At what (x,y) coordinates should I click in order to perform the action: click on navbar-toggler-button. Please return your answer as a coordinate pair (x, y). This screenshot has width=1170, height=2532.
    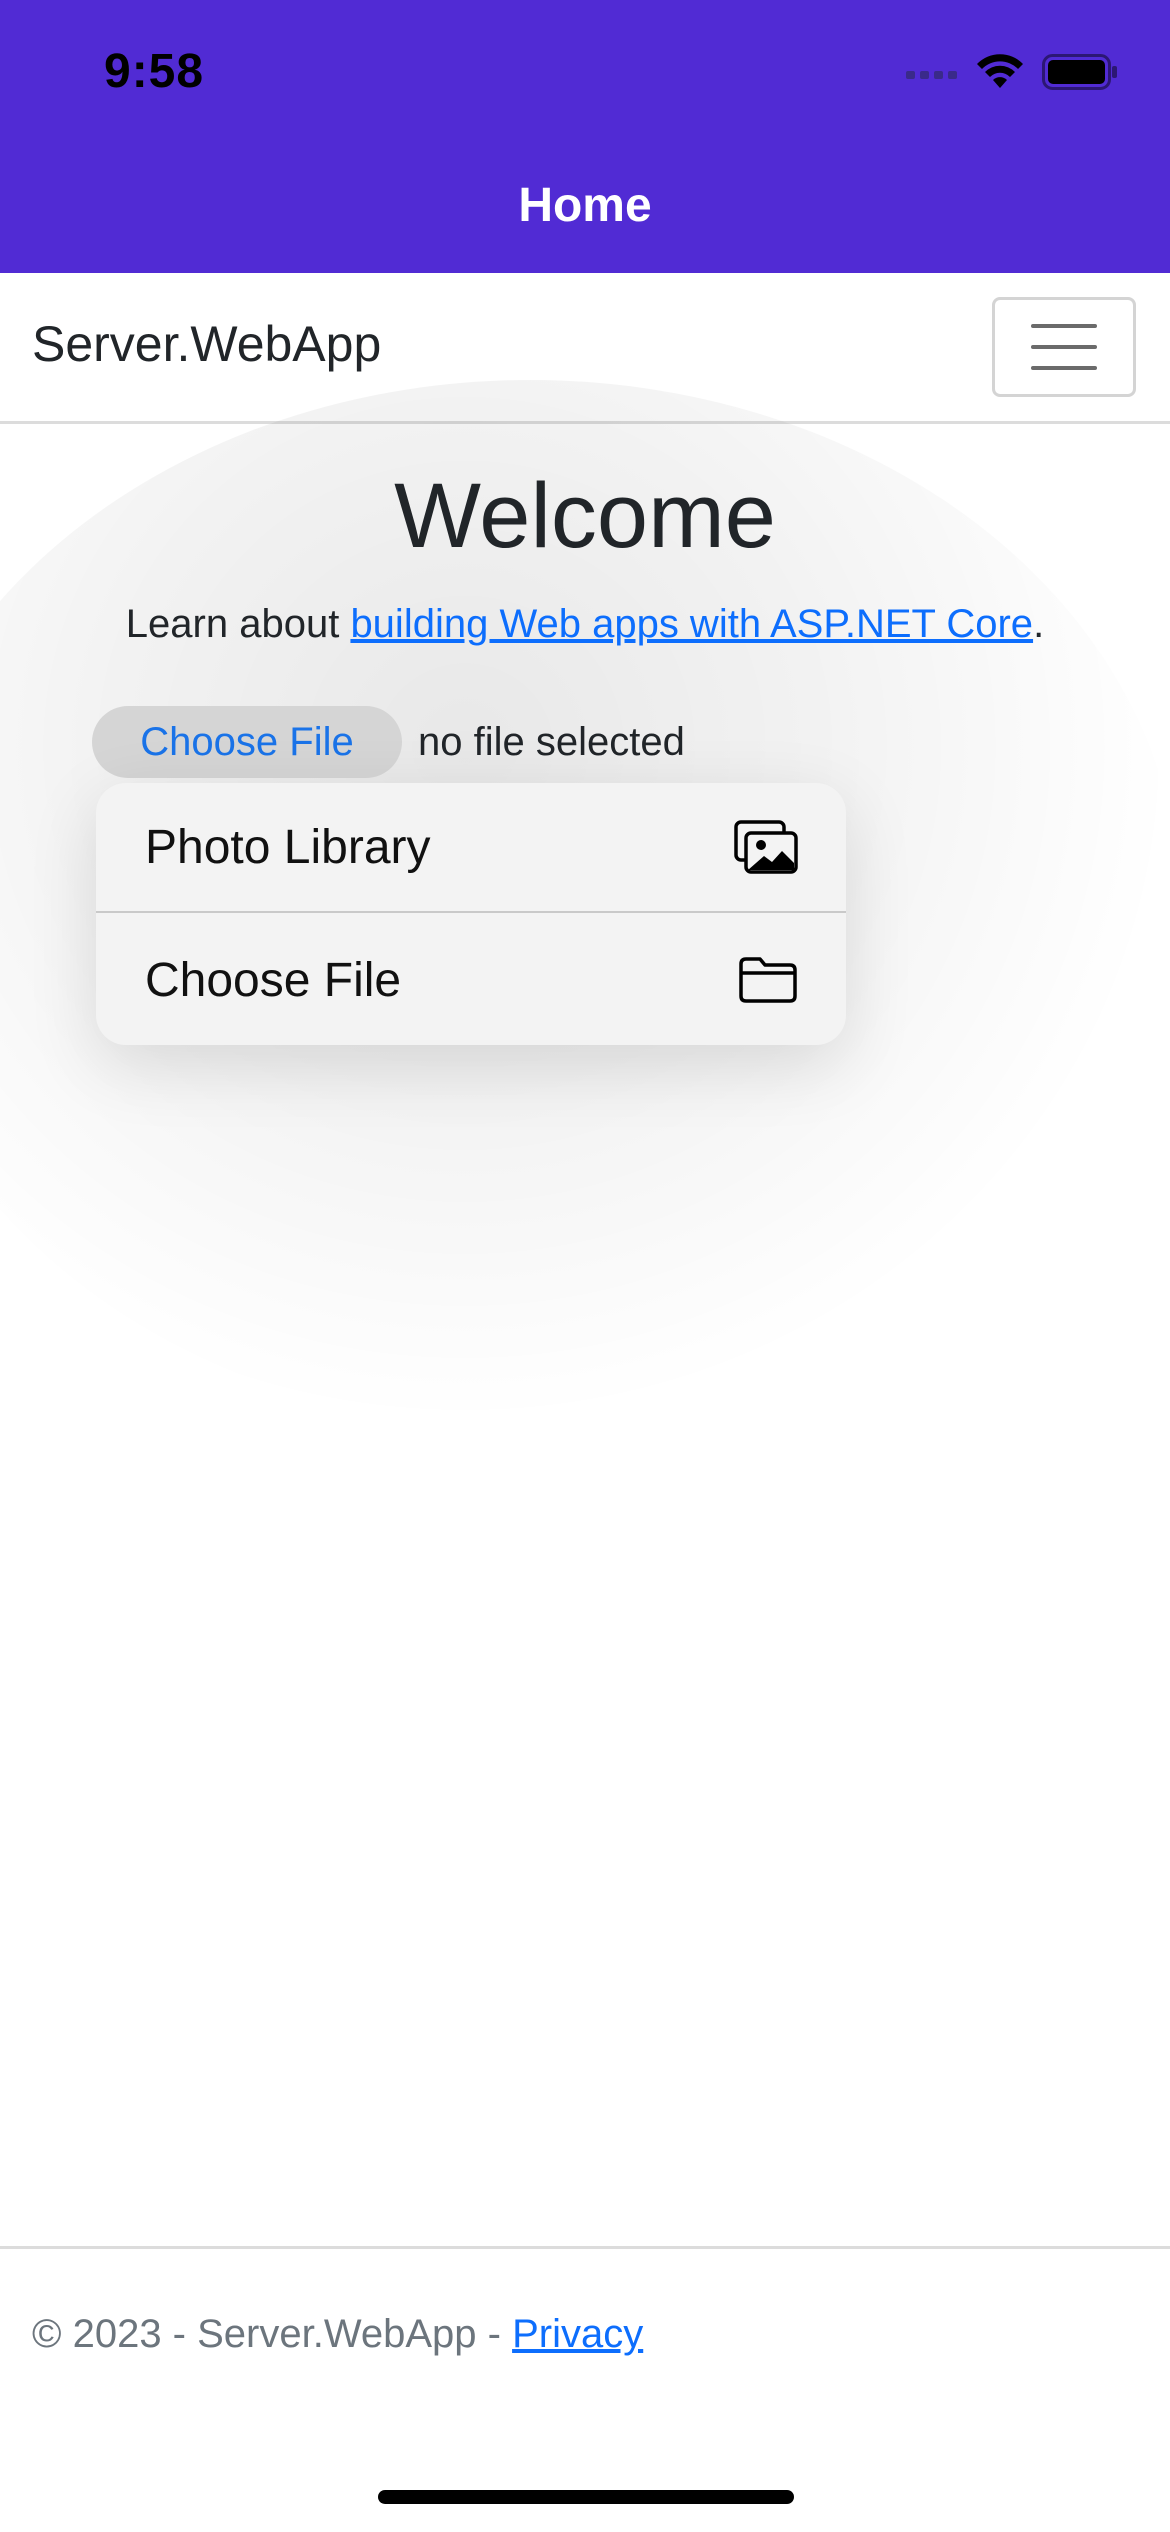
    Looking at the image, I should click on (1064, 347).